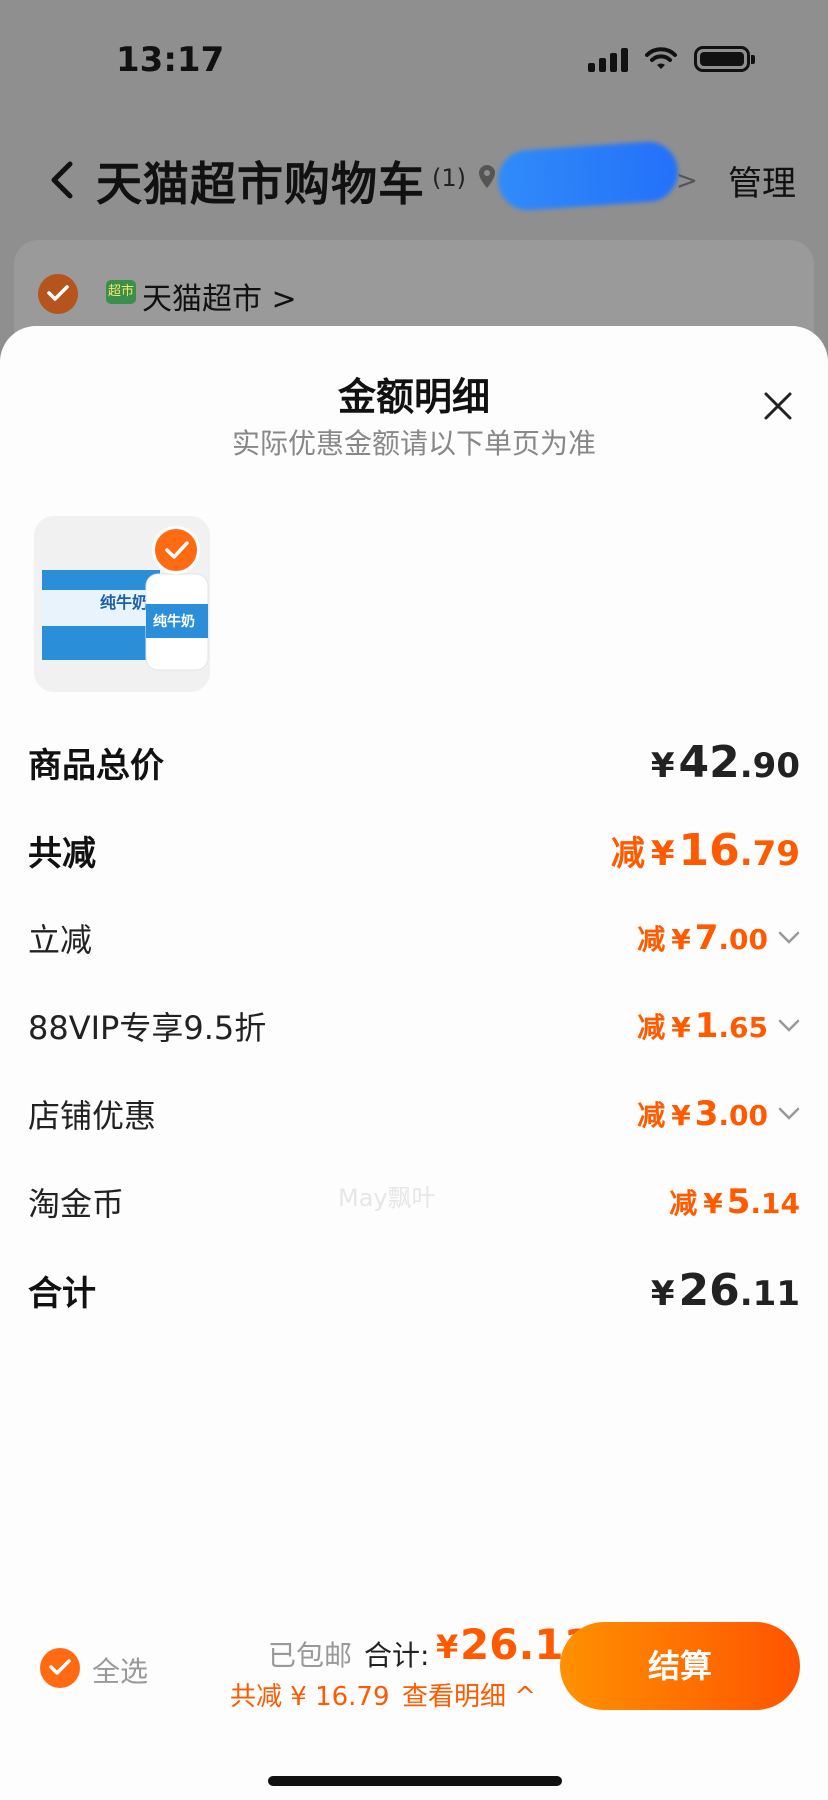 The height and width of the screenshot is (1800, 828). Describe the element at coordinates (60, 940) in the screenshot. I see `row-label: 立减` at that location.